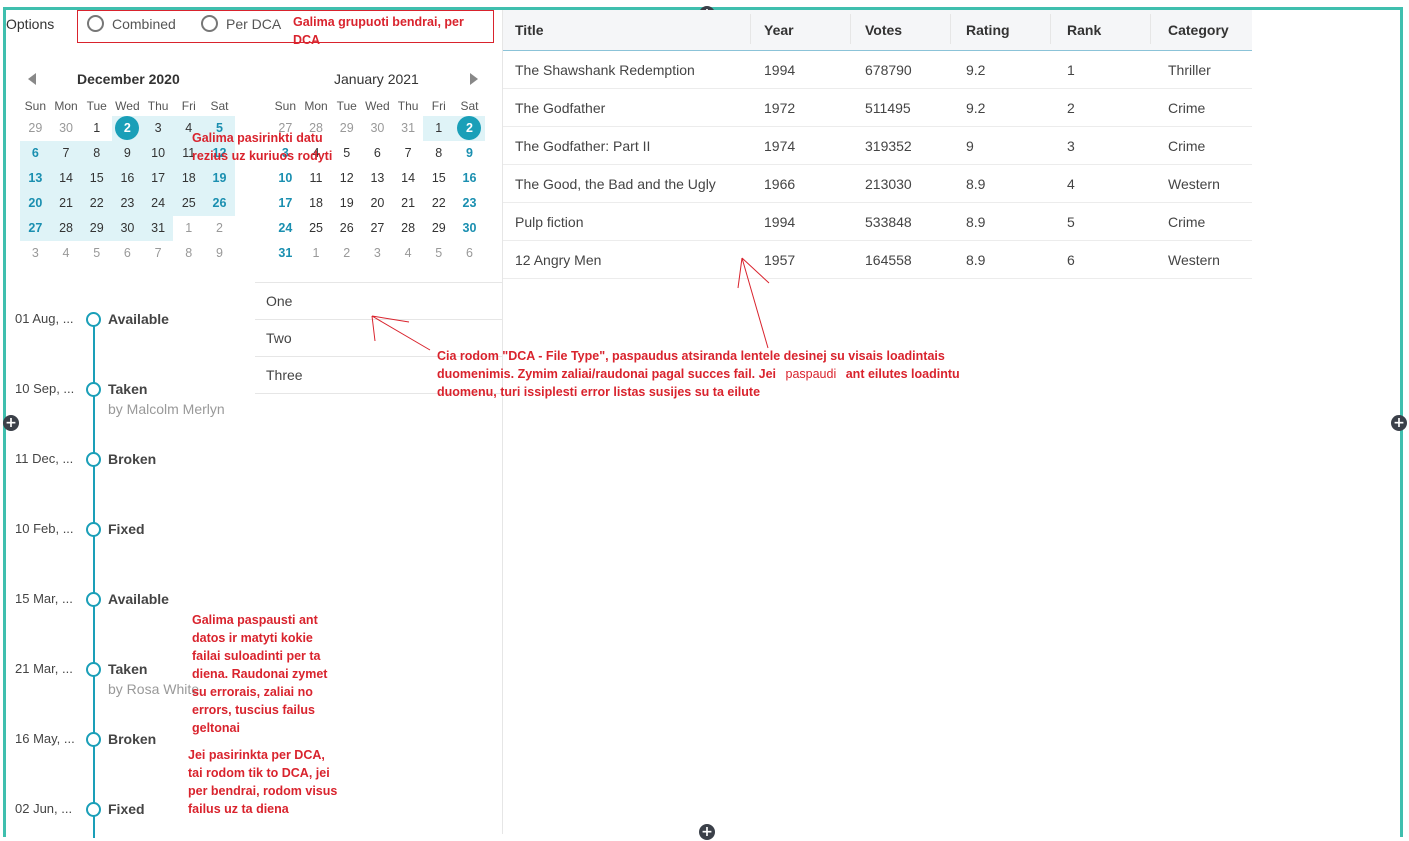  Describe the element at coordinates (570, 304) in the screenshot. I see `annotation-arrows` at that location.